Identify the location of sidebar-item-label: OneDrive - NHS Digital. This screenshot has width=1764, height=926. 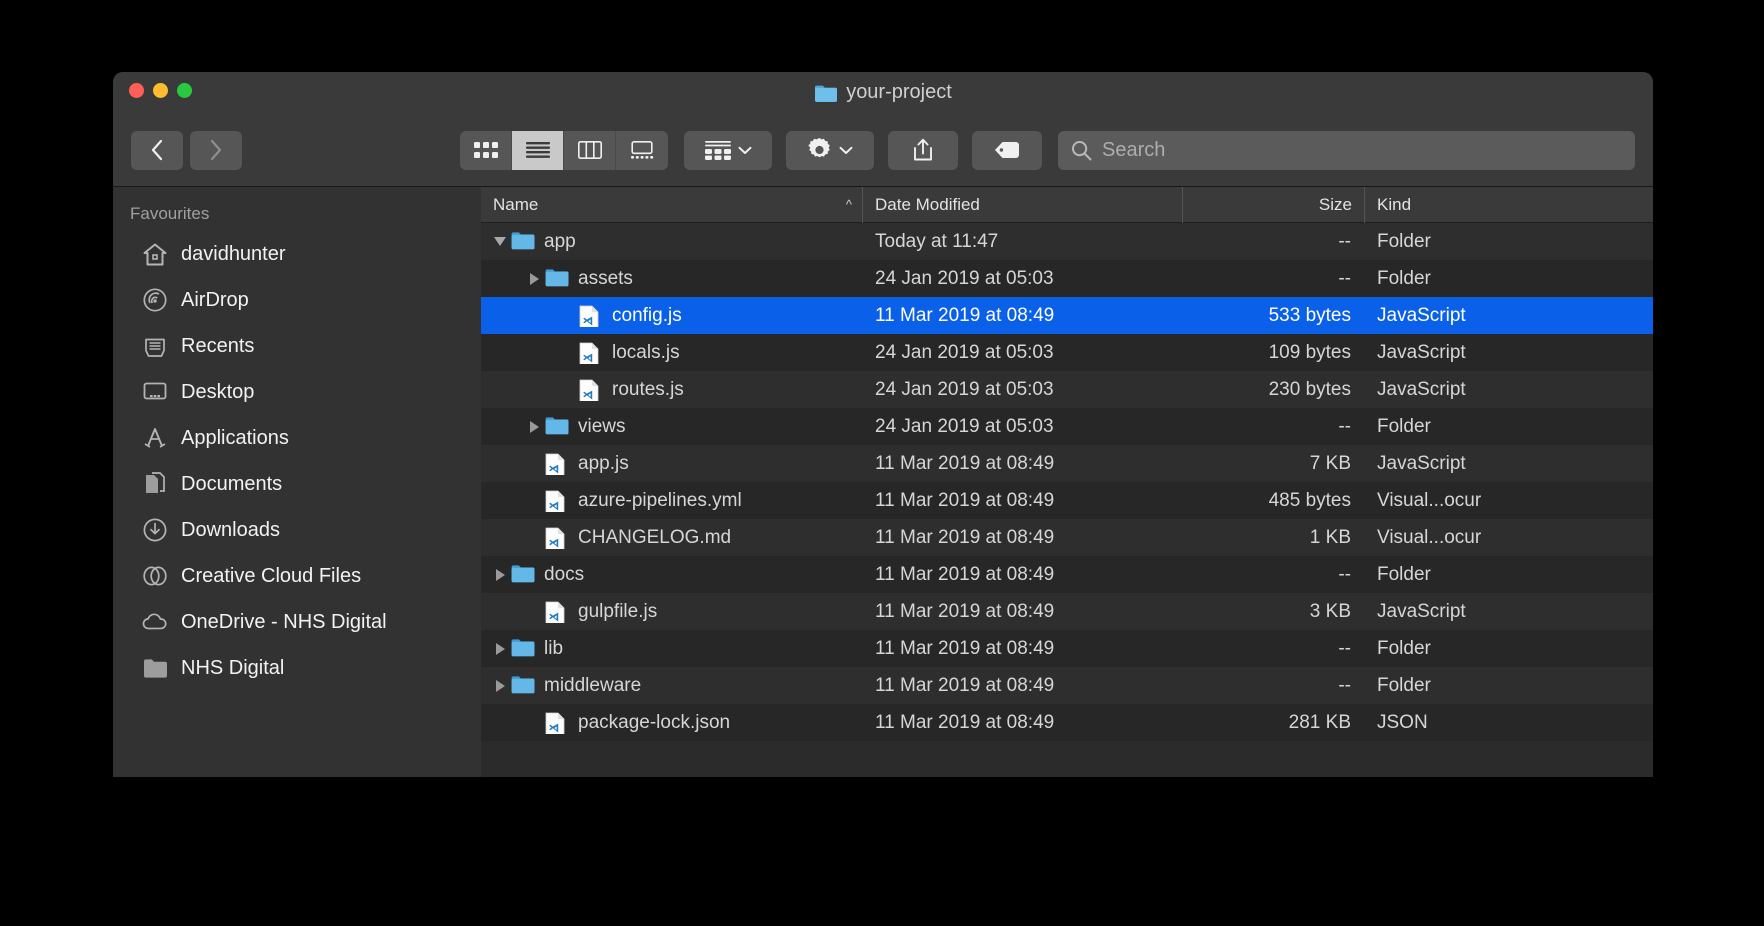
(284, 621).